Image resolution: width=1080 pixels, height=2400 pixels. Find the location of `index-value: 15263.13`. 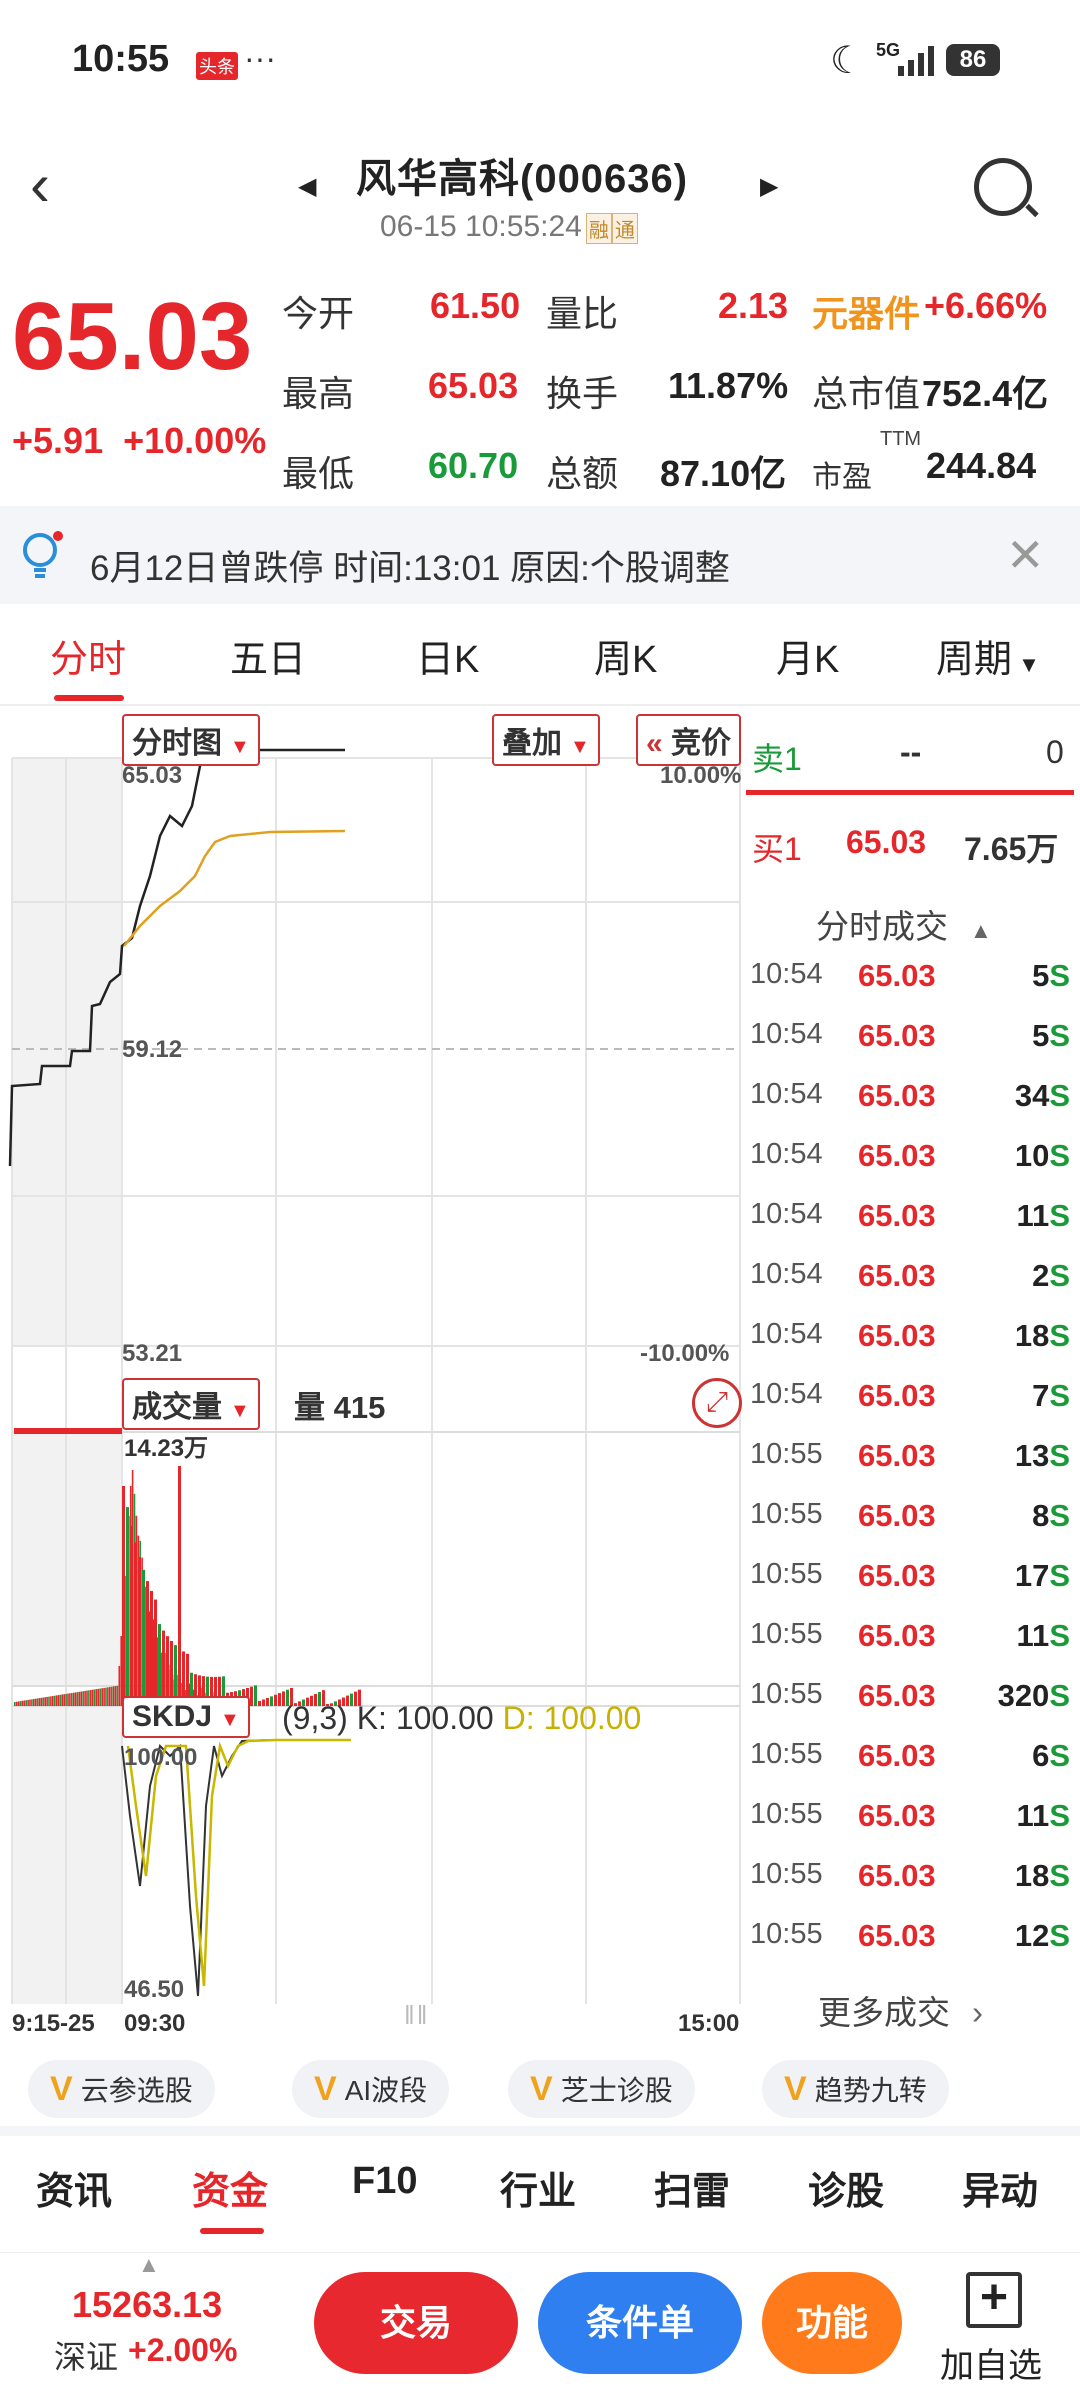

index-value: 15263.13 is located at coordinates (147, 2305).